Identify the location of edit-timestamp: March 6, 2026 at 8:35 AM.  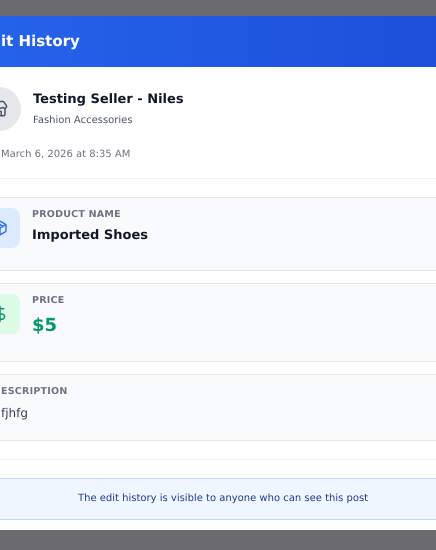
(66, 155).